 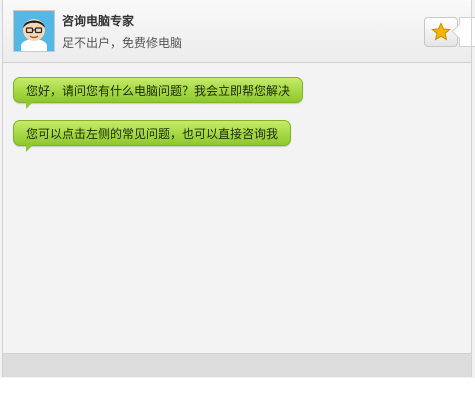 I want to click on favorite-tooltip-tab, so click(x=463, y=32).